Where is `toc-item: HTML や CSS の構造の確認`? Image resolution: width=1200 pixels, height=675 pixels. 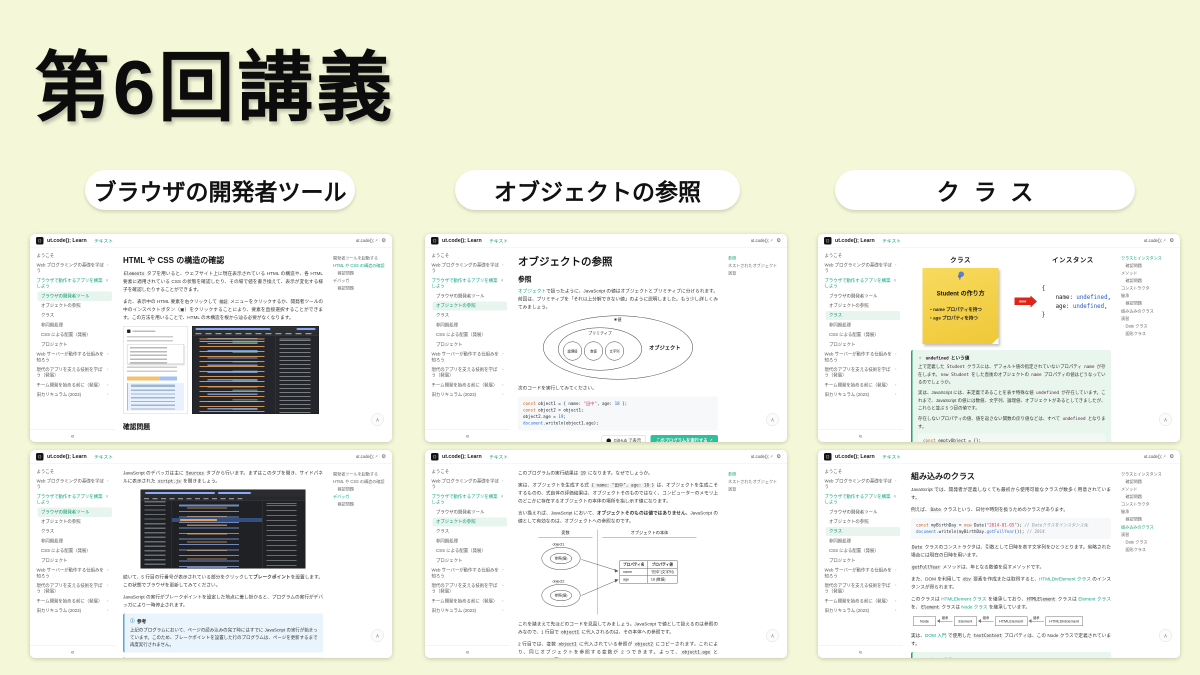
toc-item: HTML や CSS の構造の確認 is located at coordinates (360, 265).